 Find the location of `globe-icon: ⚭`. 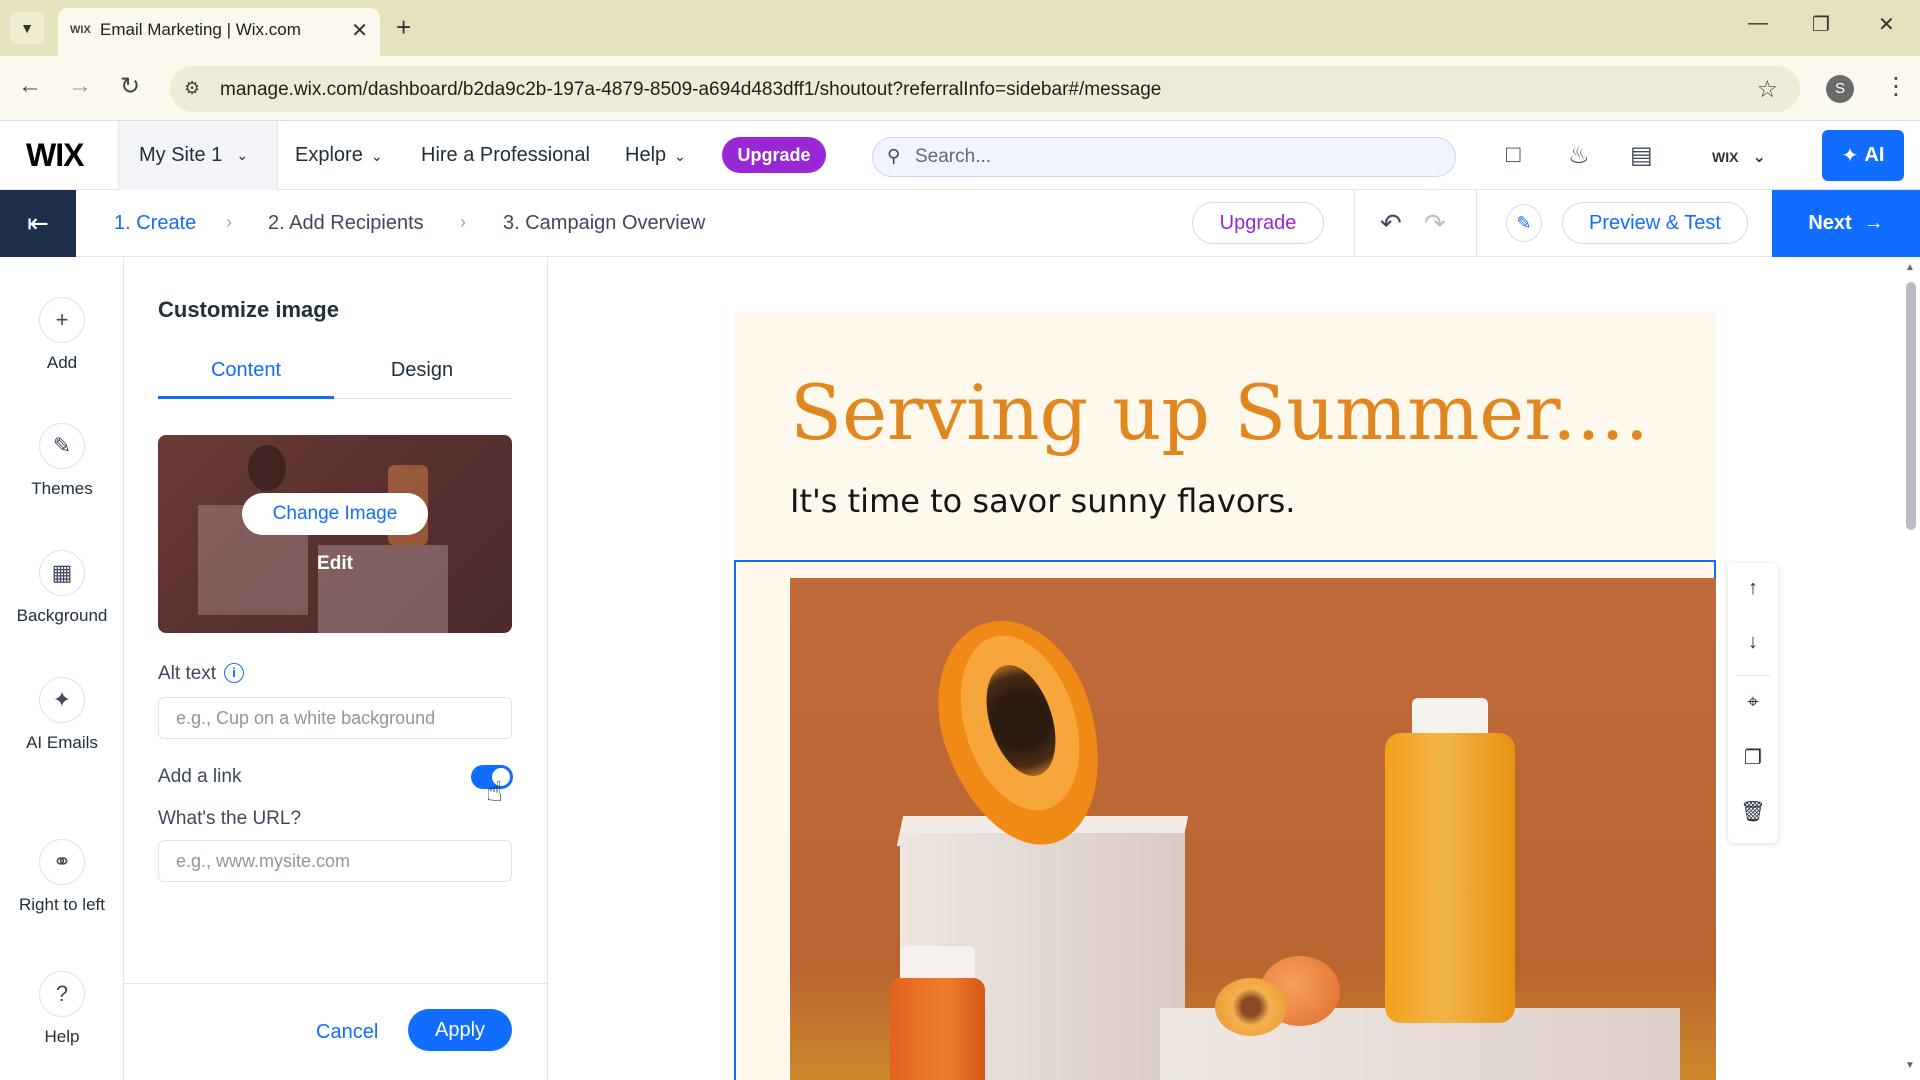

globe-icon: ⚭ is located at coordinates (62, 862).